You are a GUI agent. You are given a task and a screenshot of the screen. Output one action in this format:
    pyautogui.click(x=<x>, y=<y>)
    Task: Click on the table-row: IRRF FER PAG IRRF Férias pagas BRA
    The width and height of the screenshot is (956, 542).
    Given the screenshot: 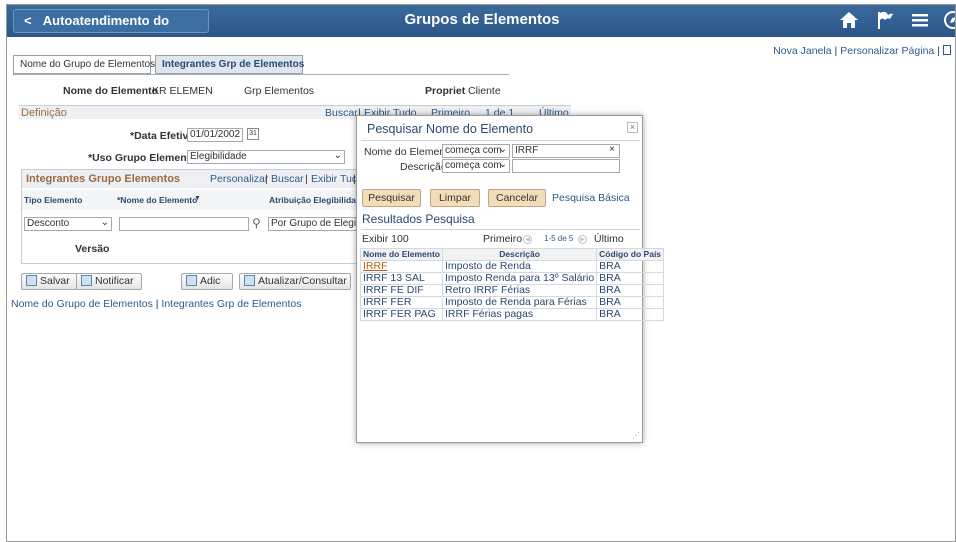 What is the action you would take?
    pyautogui.click(x=512, y=314)
    